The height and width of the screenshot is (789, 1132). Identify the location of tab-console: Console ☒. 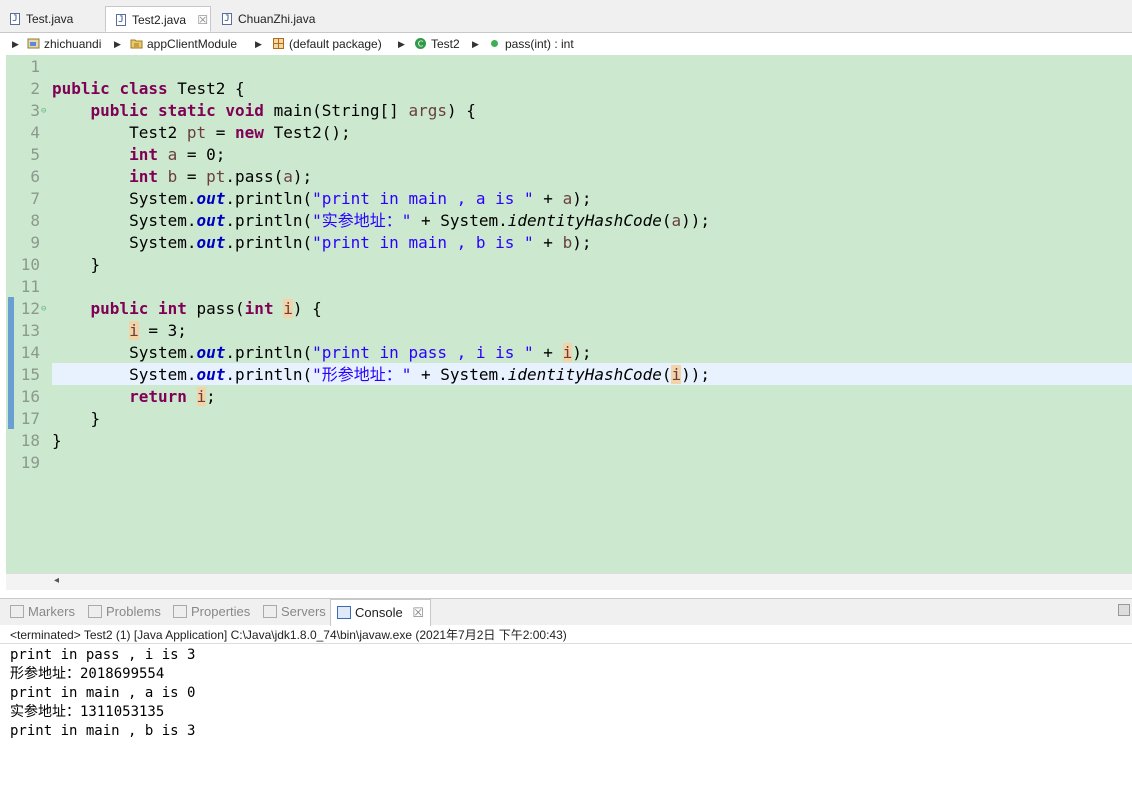
(380, 612).